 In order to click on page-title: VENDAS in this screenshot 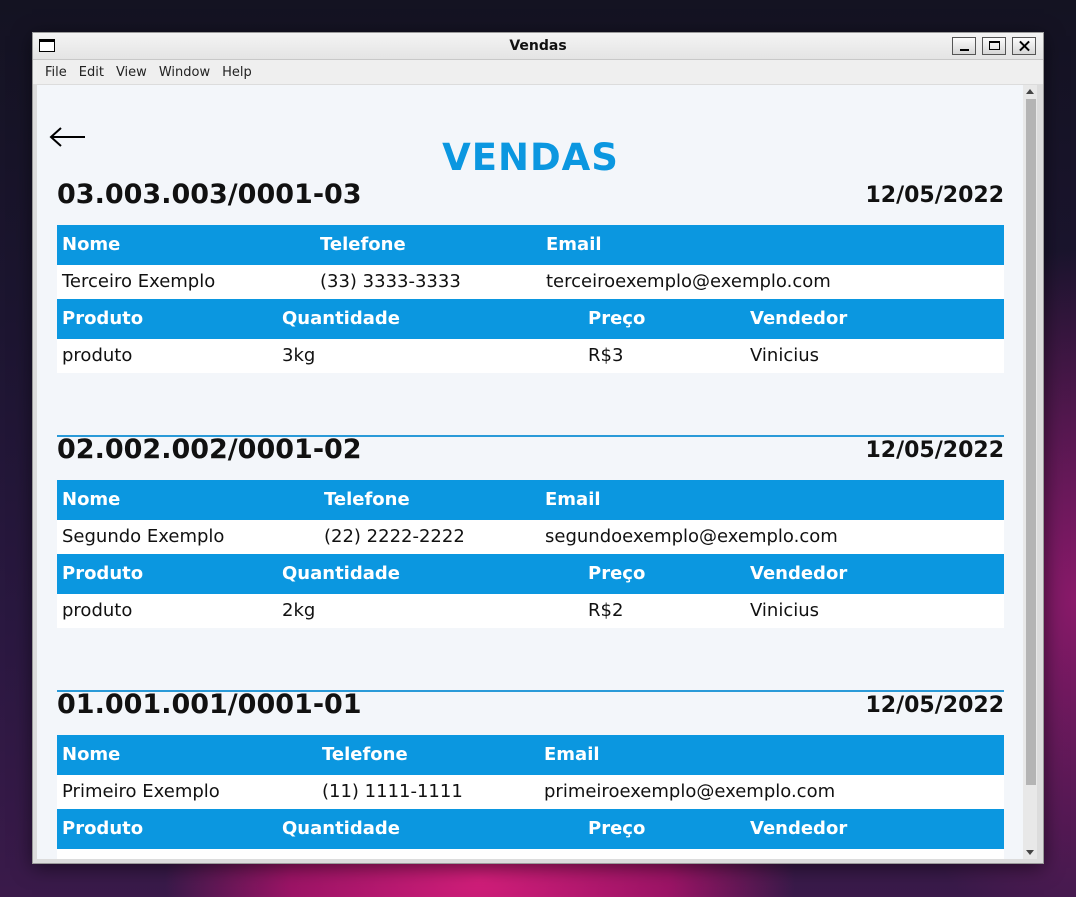, I will do `click(530, 157)`.